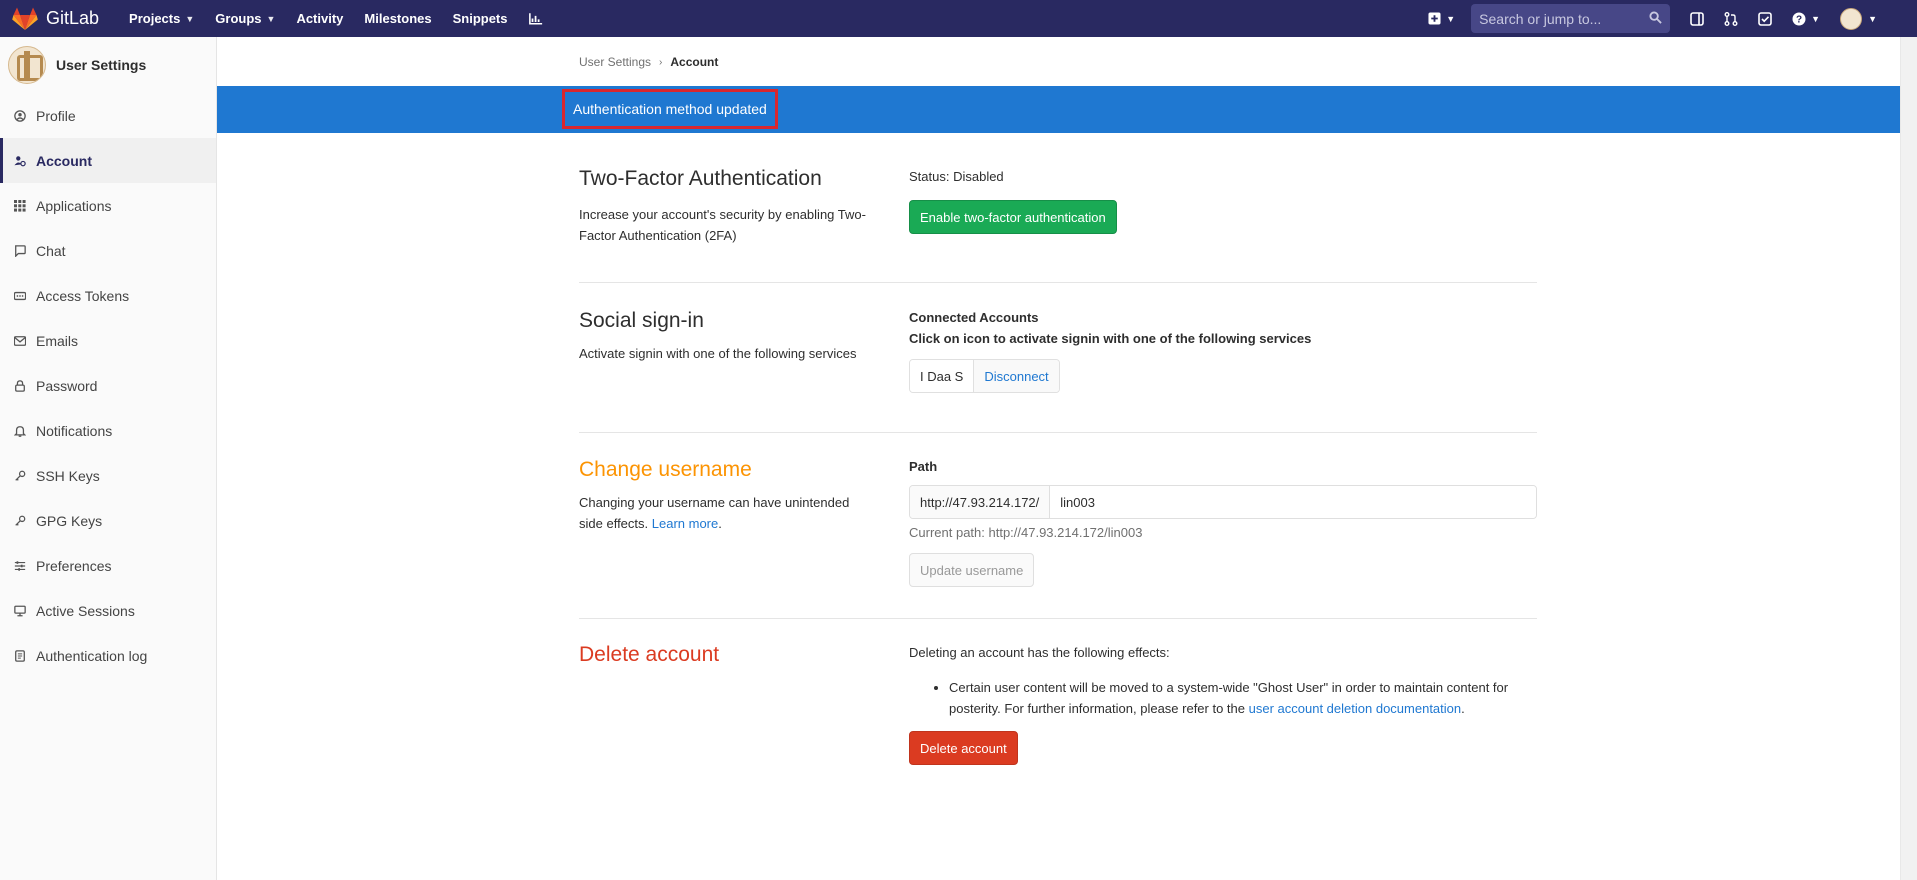  What do you see at coordinates (397, 18) in the screenshot?
I see `nav-milestones: Milestones` at bounding box center [397, 18].